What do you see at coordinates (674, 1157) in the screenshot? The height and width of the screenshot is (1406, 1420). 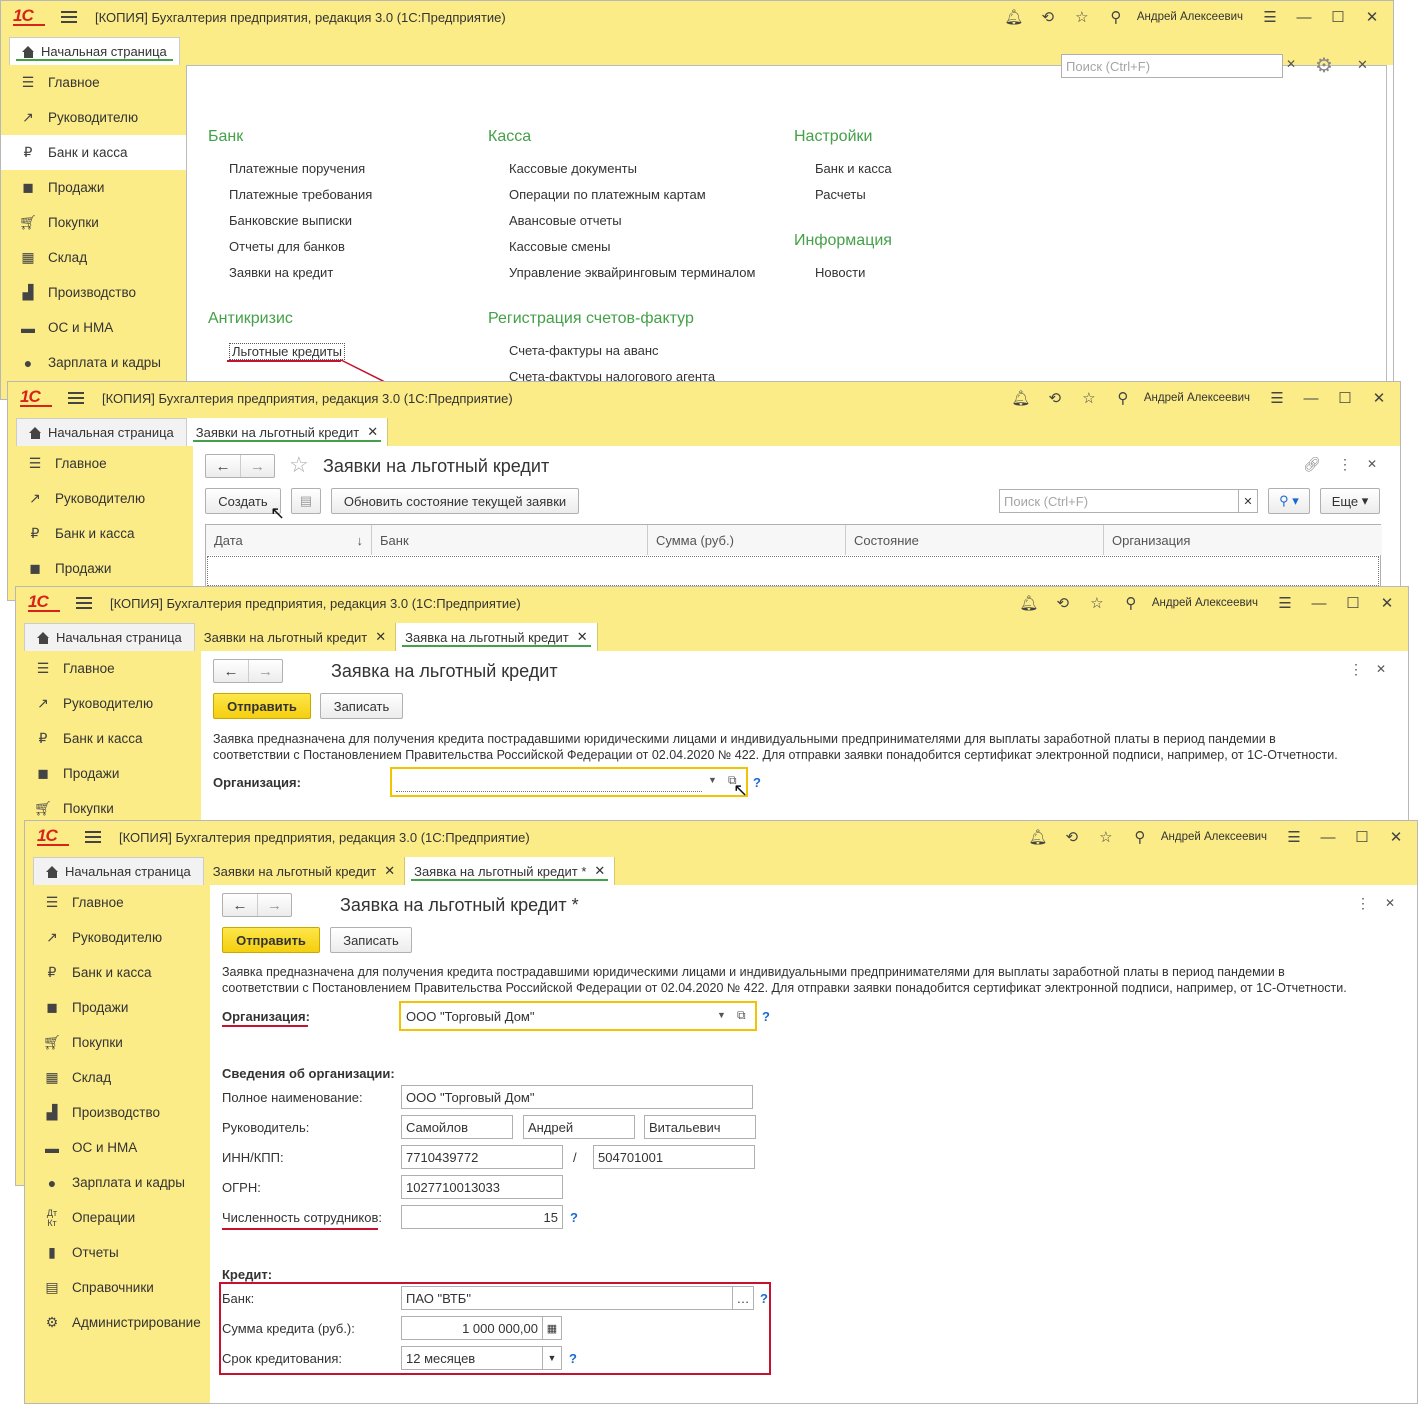 I see `kpp-field: 504701001` at bounding box center [674, 1157].